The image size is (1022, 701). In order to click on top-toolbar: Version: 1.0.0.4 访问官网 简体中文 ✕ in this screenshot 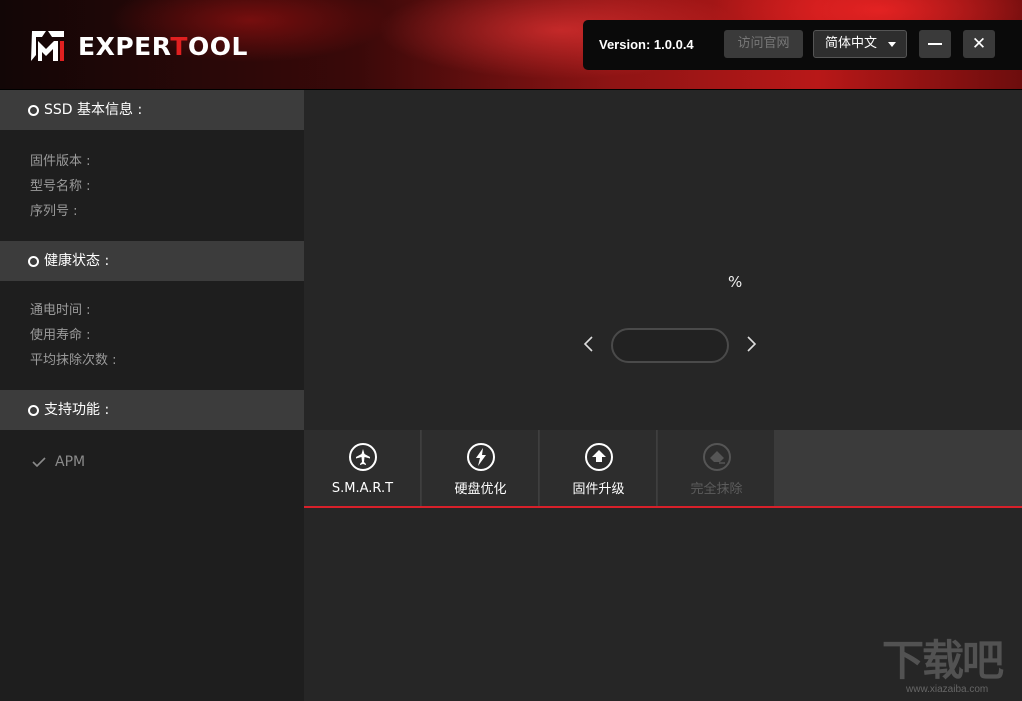, I will do `click(802, 45)`.